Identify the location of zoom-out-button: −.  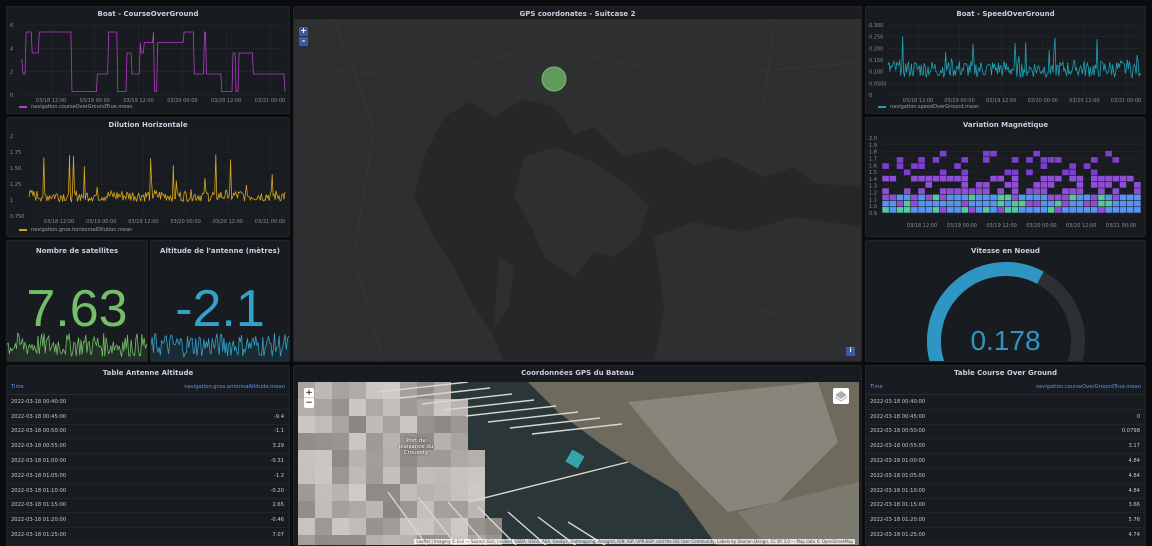
(309, 403).